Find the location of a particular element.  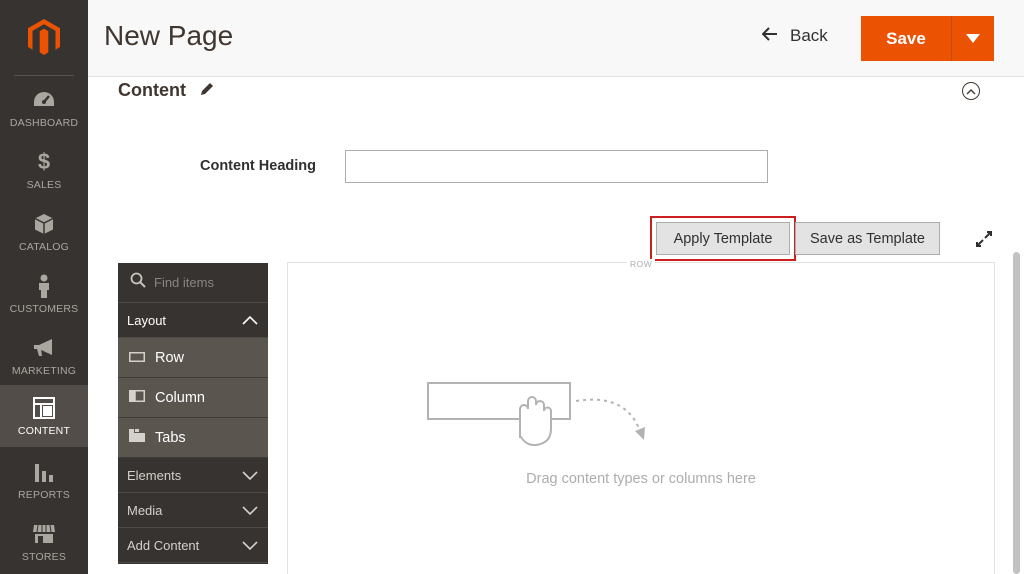

sidebar-label: CUSTOMERS is located at coordinates (44, 308).